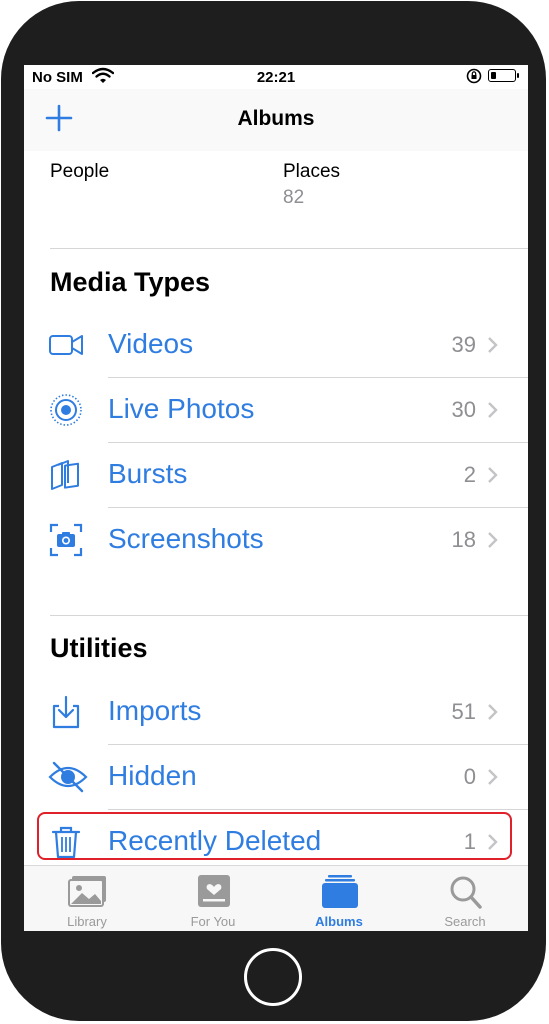  I want to click on row-label: Hidden, so click(152, 775).